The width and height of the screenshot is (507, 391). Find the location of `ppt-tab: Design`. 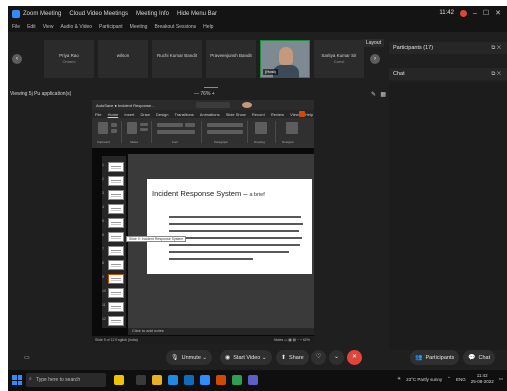

ppt-tab: Design is located at coordinates (162, 114).